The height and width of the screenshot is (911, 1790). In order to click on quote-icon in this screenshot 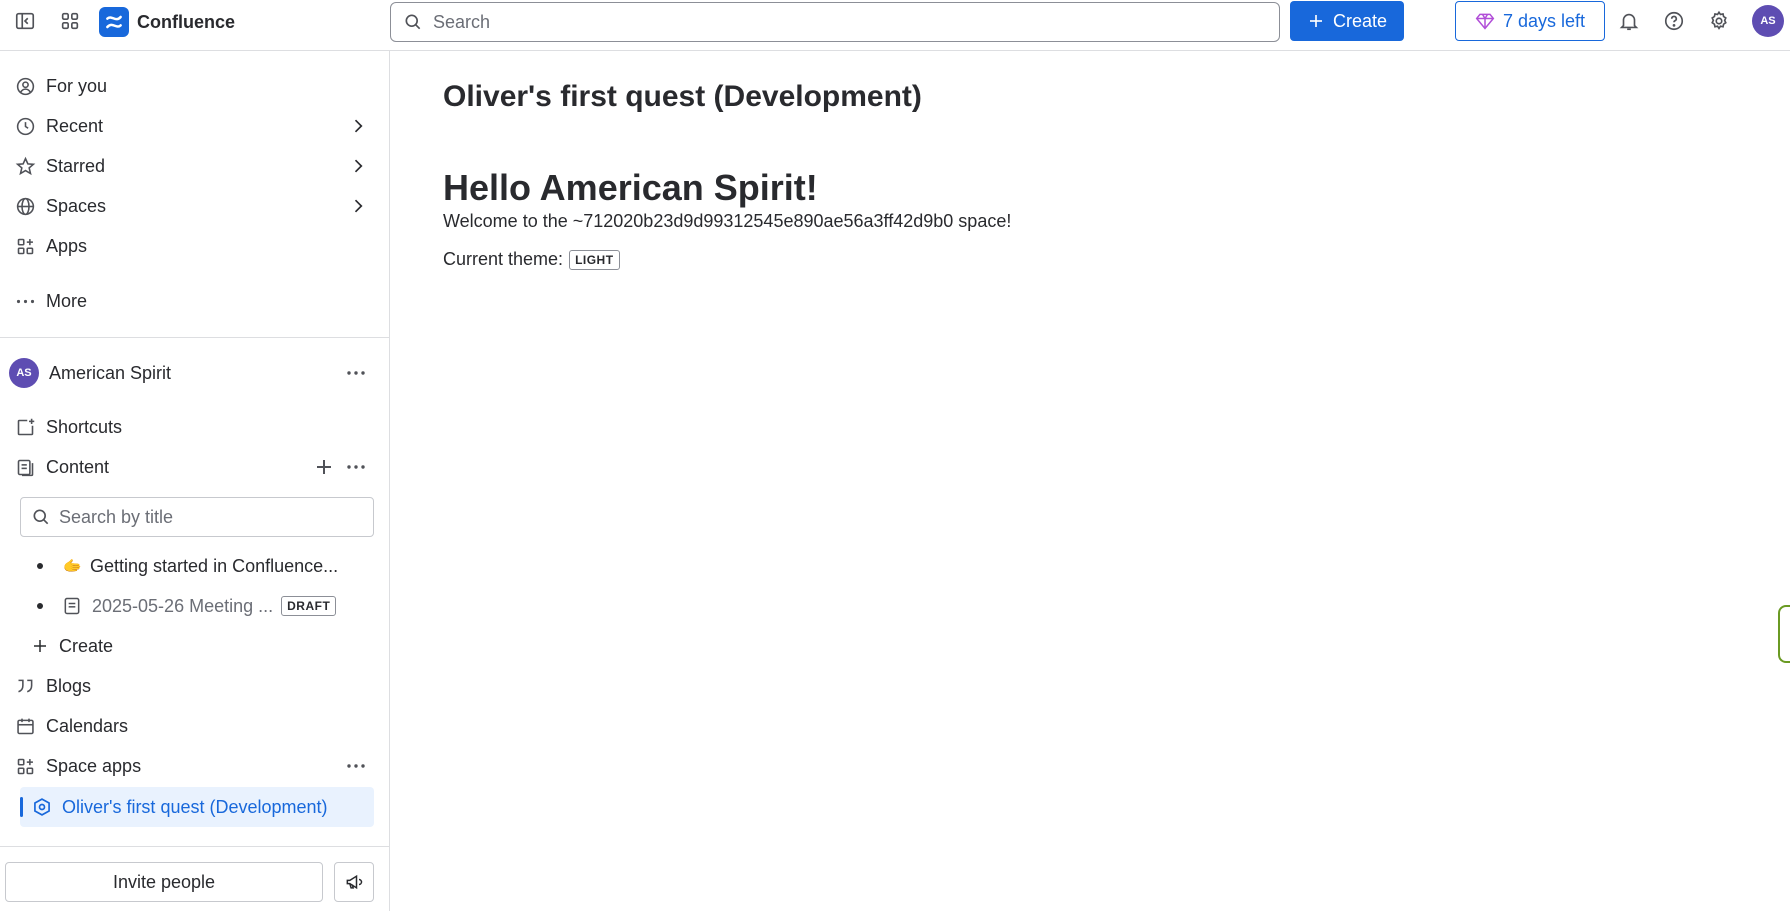, I will do `click(25, 686)`.